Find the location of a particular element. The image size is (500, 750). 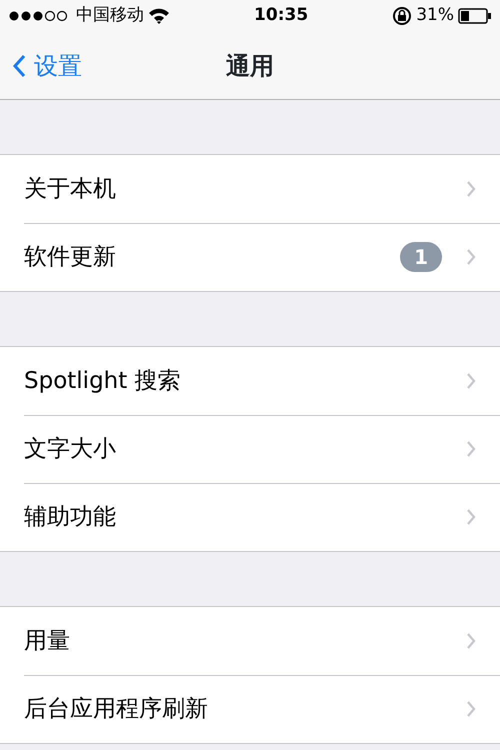

settings-row: 辅助功能 is located at coordinates (250, 517).